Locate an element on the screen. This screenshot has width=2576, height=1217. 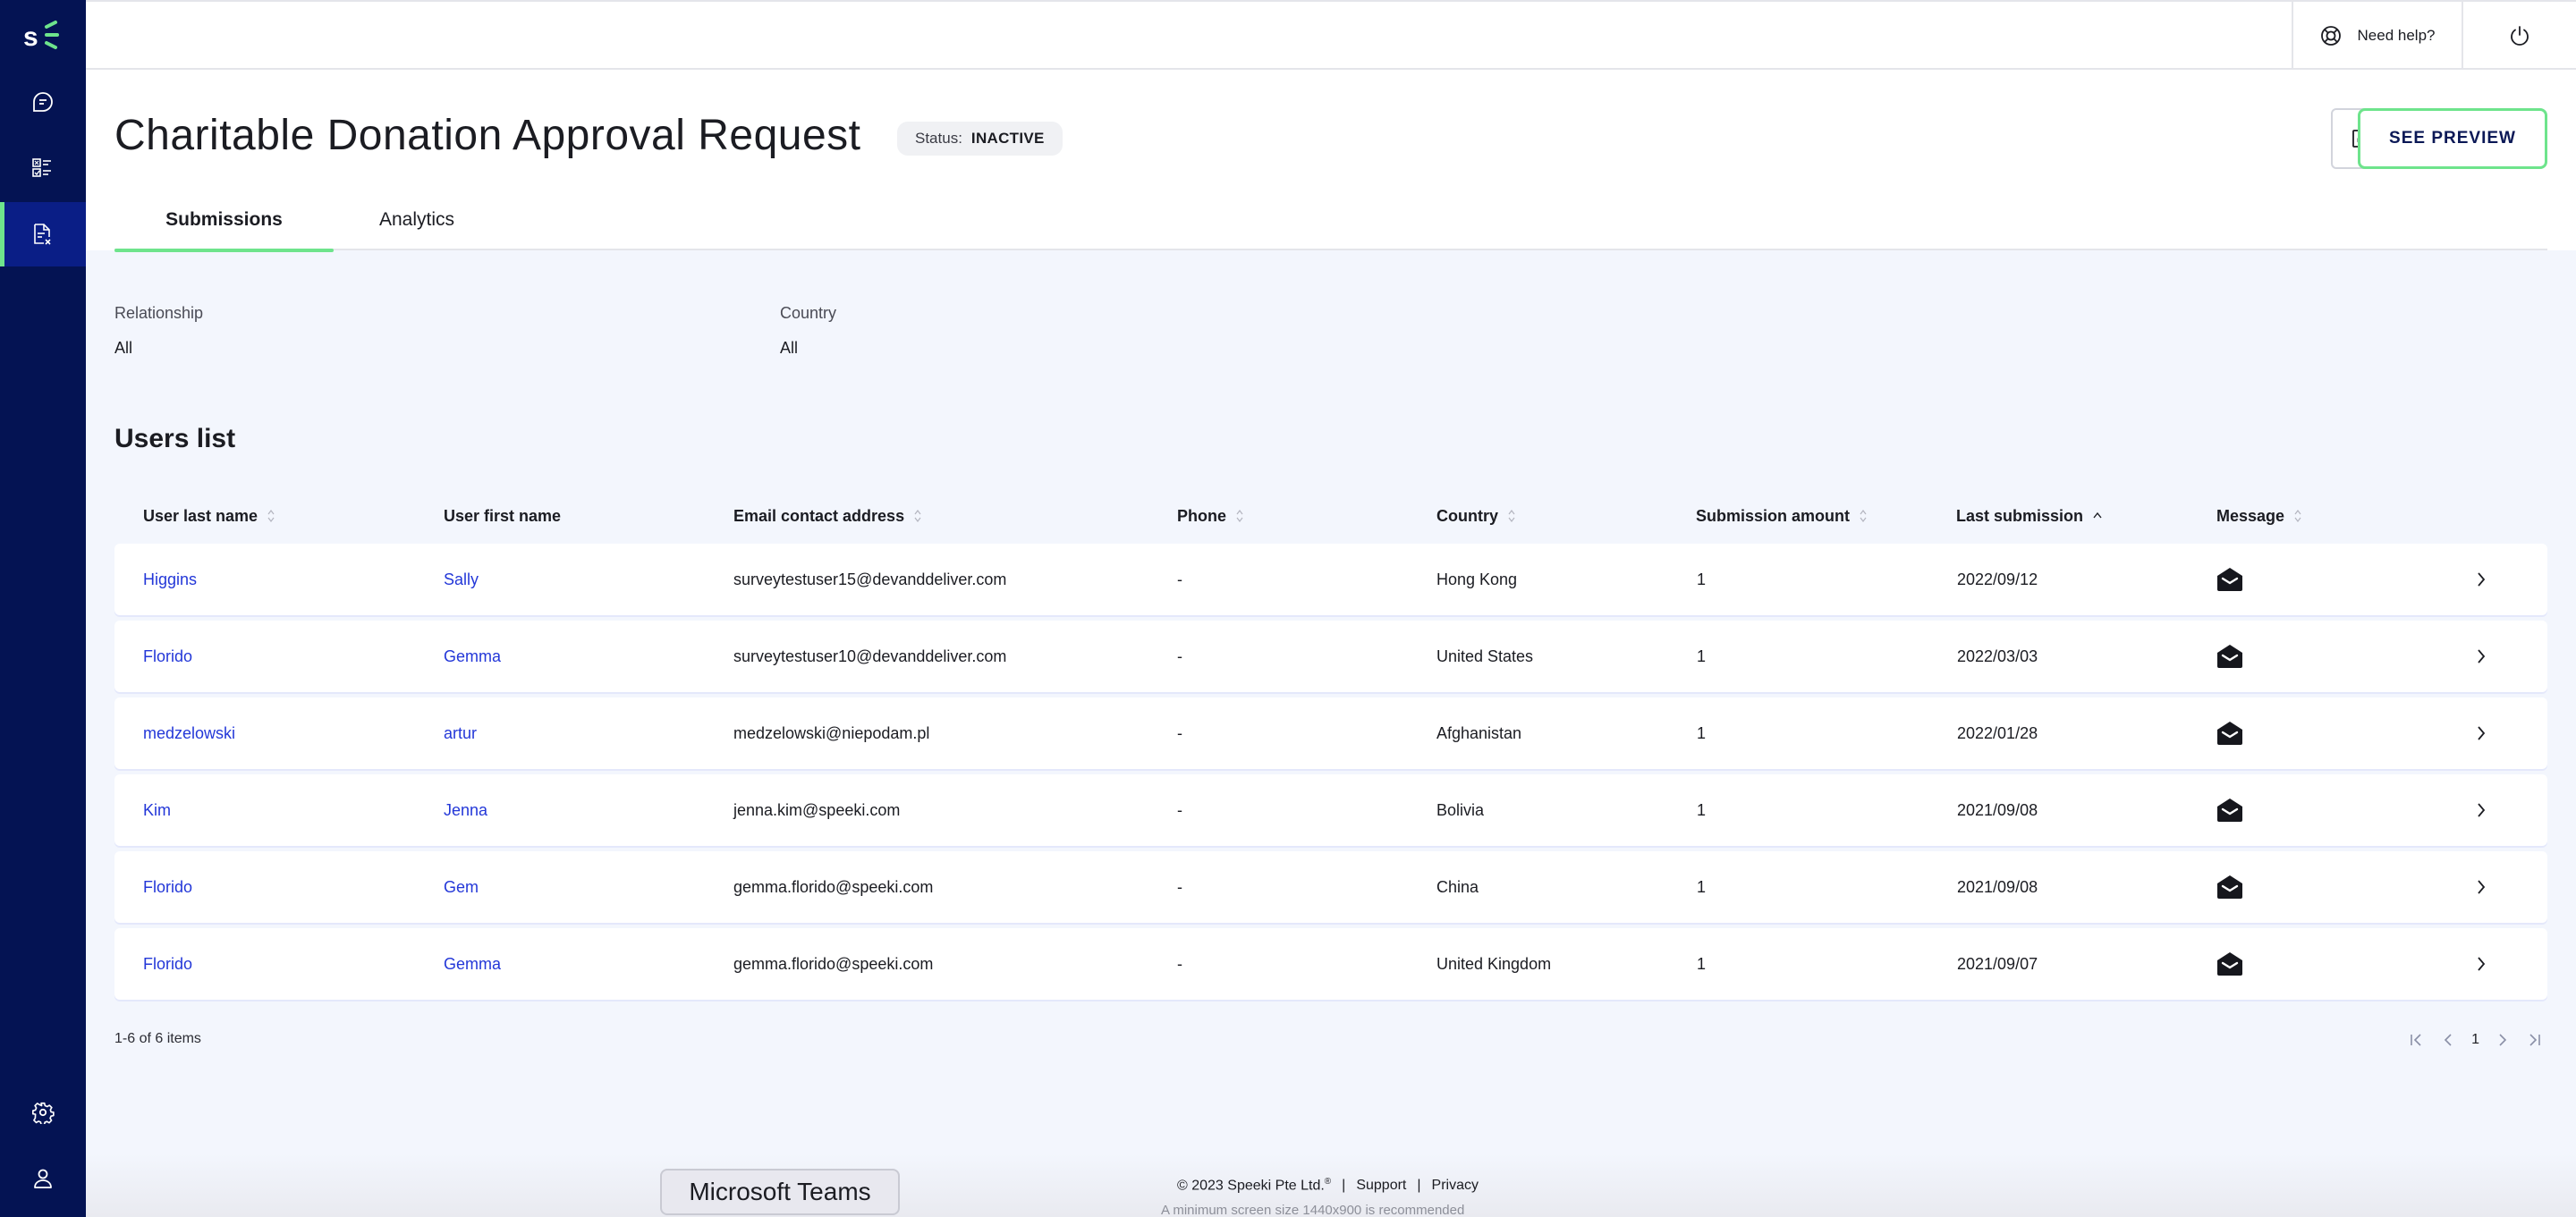
power-icon is located at coordinates (2520, 36).